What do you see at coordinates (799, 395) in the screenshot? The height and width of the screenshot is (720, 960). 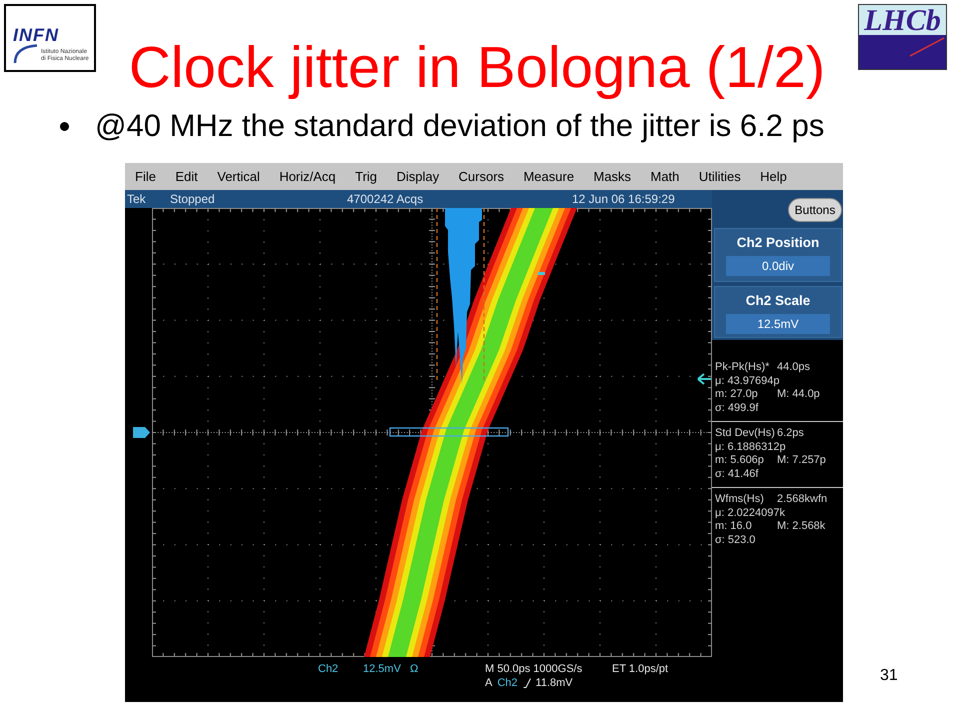 I see `max-value: M: 44.0p` at bounding box center [799, 395].